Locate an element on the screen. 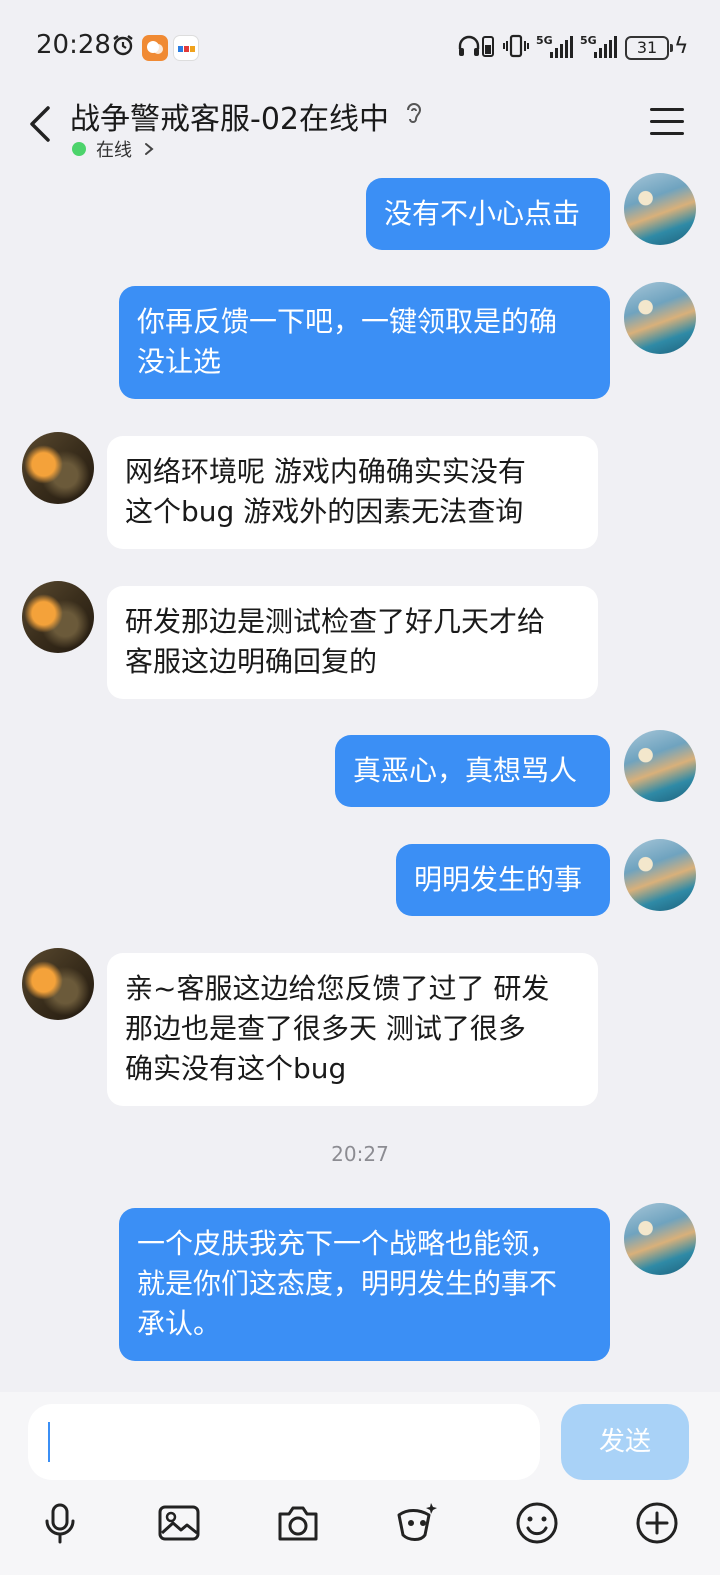 The width and height of the screenshot is (720, 1575). message-bubble: 一个皮肤我充下一个战略也能领， 就是你们这态度，明明发生的事不 承认。 is located at coordinates (364, 1284).